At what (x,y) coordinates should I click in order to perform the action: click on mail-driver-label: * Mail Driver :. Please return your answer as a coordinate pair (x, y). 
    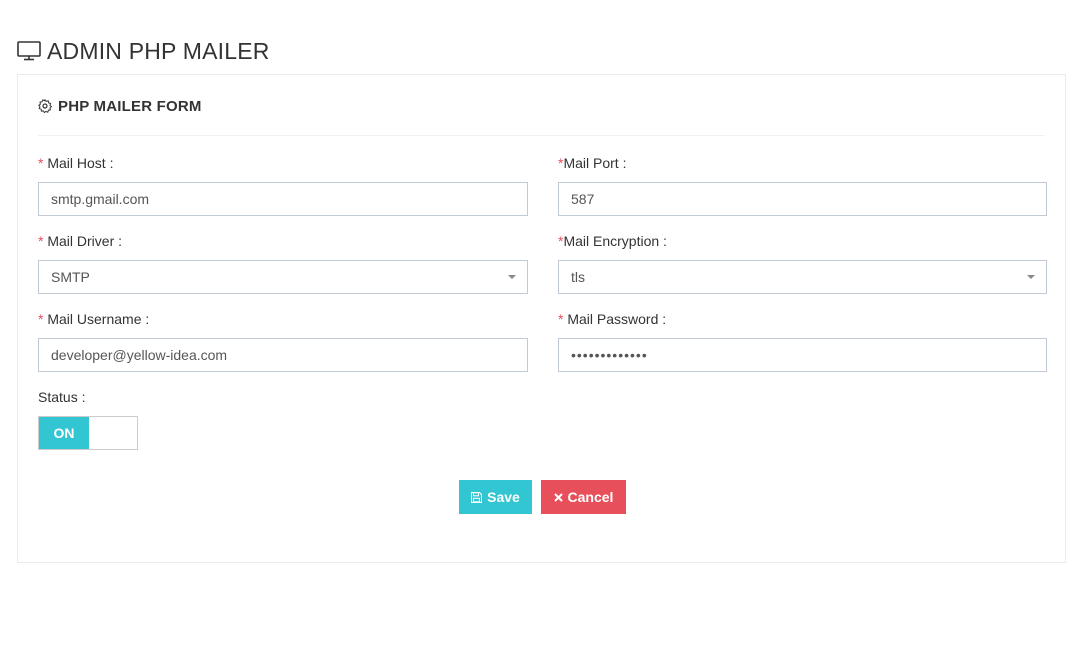
    Looking at the image, I should click on (80, 241).